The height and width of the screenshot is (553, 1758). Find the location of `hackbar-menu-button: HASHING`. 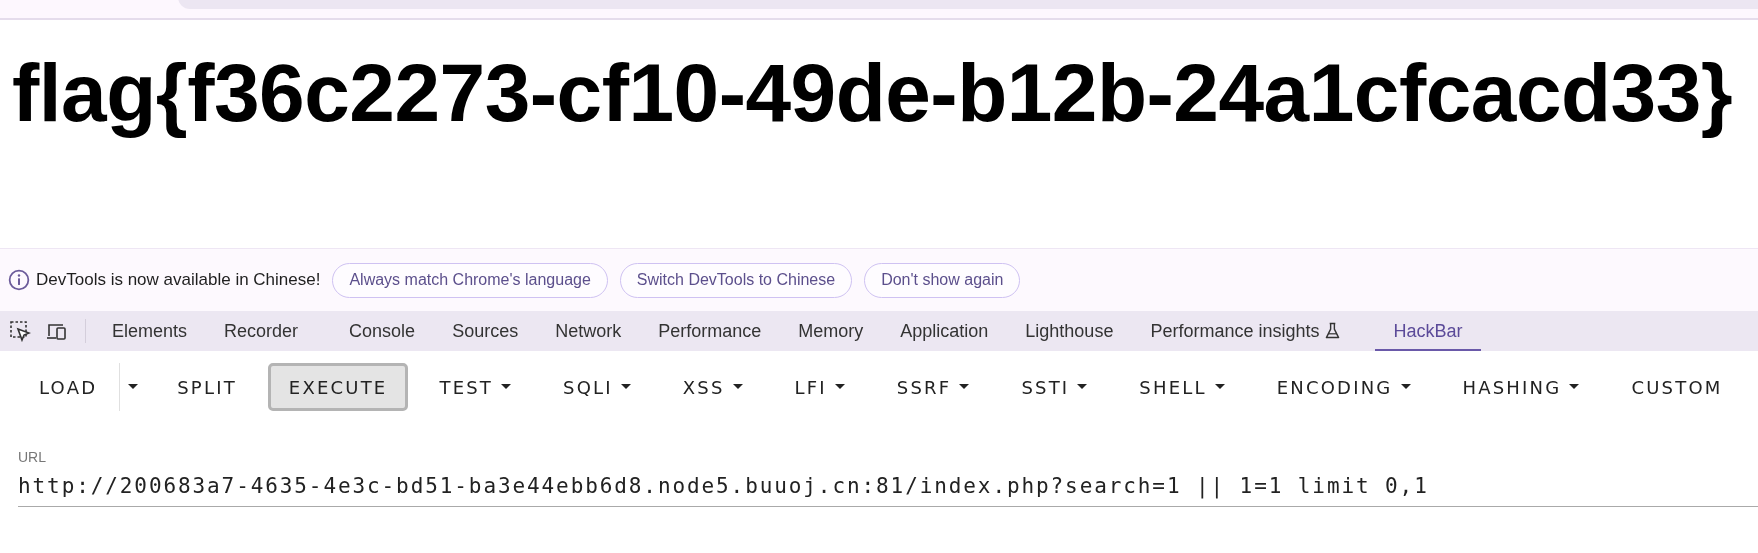

hackbar-menu-button: HASHING is located at coordinates (1521, 387).